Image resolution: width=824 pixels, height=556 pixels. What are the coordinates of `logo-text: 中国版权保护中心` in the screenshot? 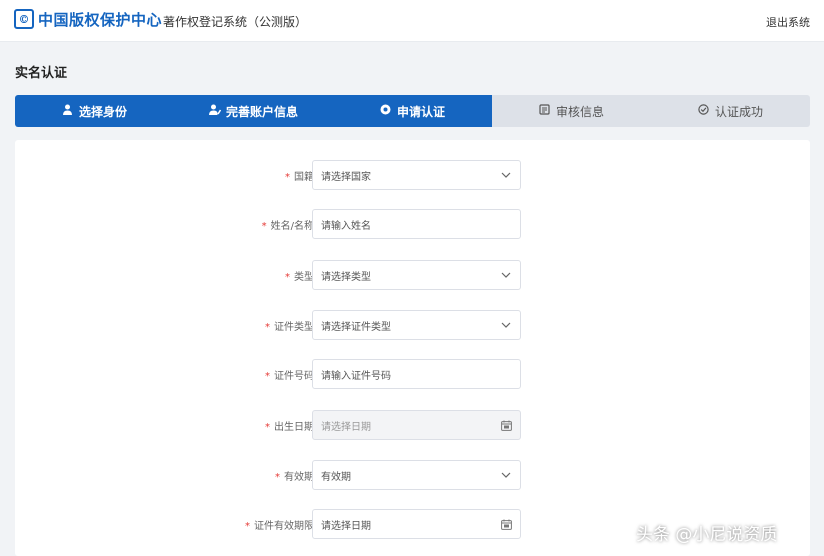 It's located at (100, 19).